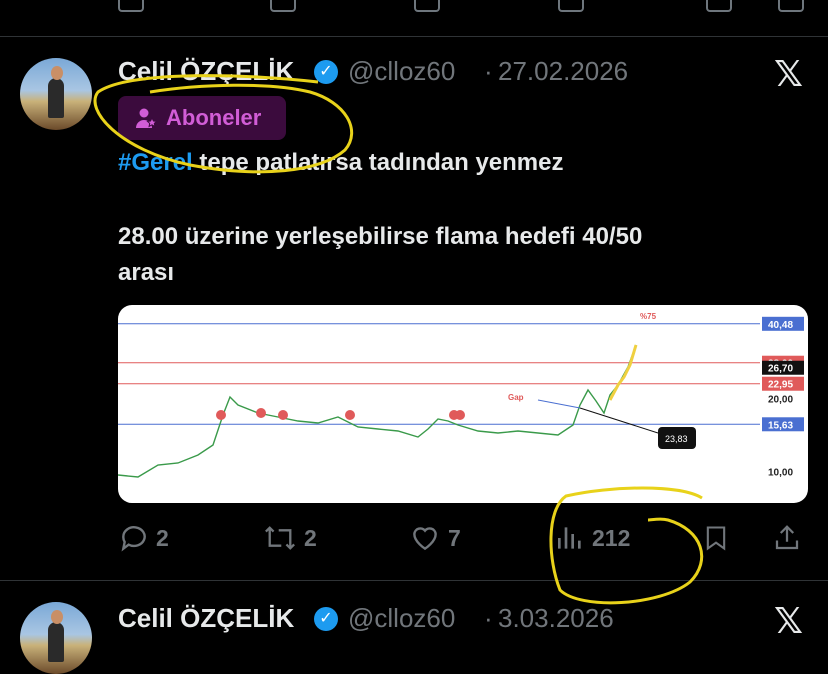 The height and width of the screenshot is (674, 828). I want to click on projection-line, so click(623, 372).